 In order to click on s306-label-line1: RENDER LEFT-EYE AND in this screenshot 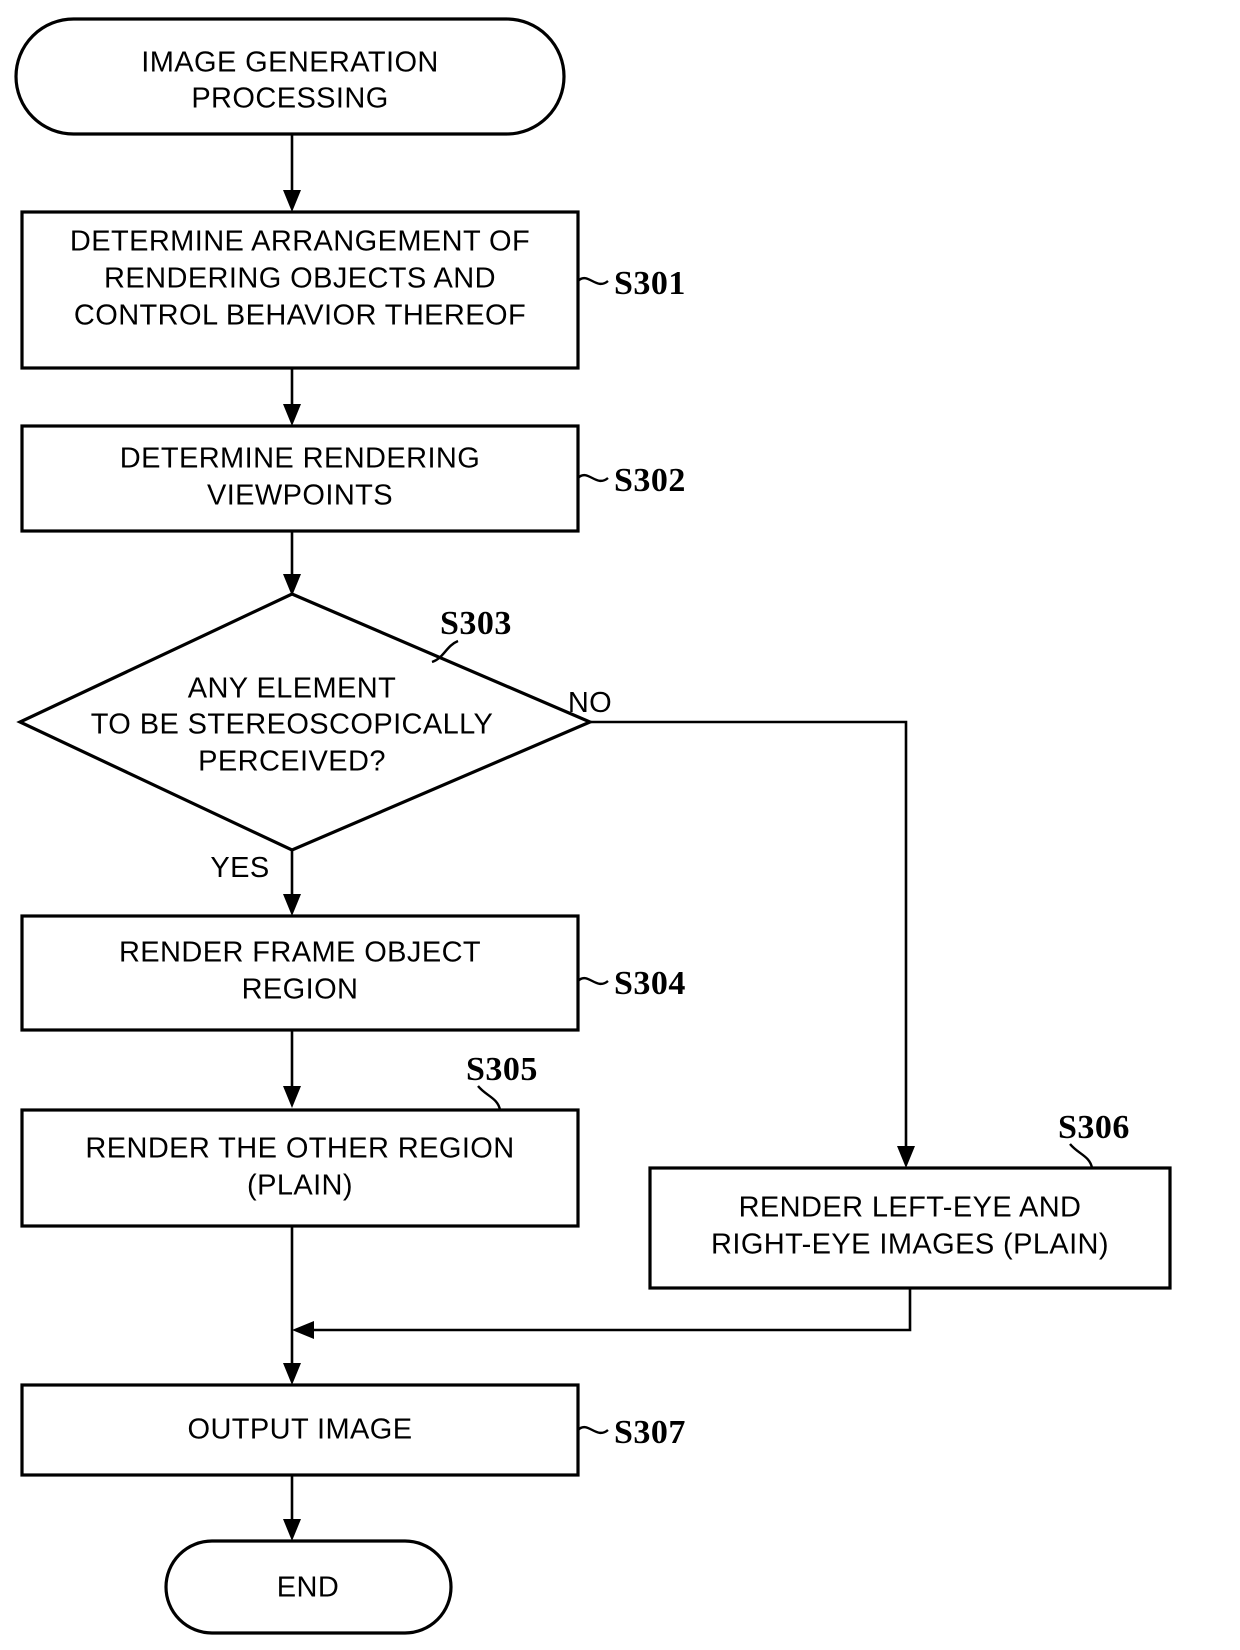, I will do `click(910, 1208)`.